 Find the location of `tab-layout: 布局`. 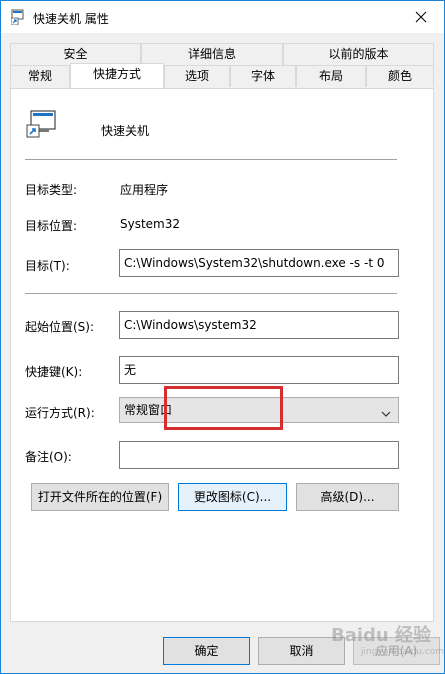

tab-layout: 布局 is located at coordinates (331, 76).